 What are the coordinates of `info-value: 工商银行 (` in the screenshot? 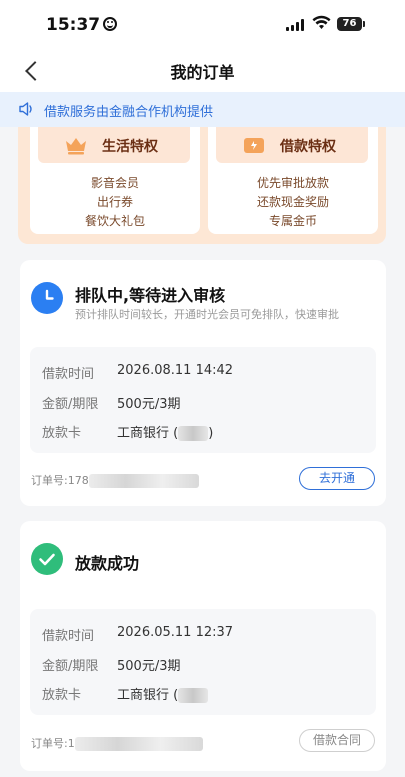 It's located at (163, 693).